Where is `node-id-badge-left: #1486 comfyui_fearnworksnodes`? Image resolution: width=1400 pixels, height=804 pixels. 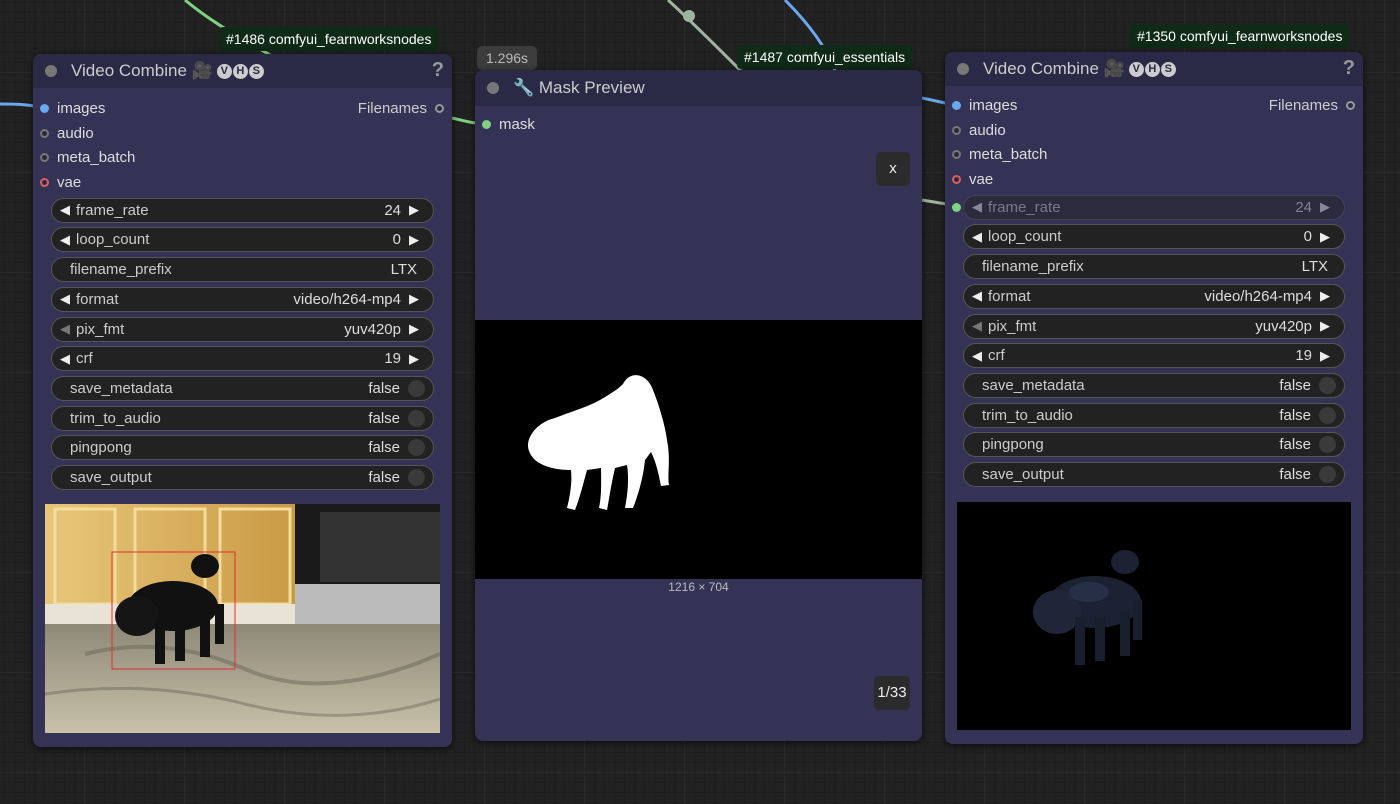 node-id-badge-left: #1486 comfyui_fearnworksnodes is located at coordinates (329, 39).